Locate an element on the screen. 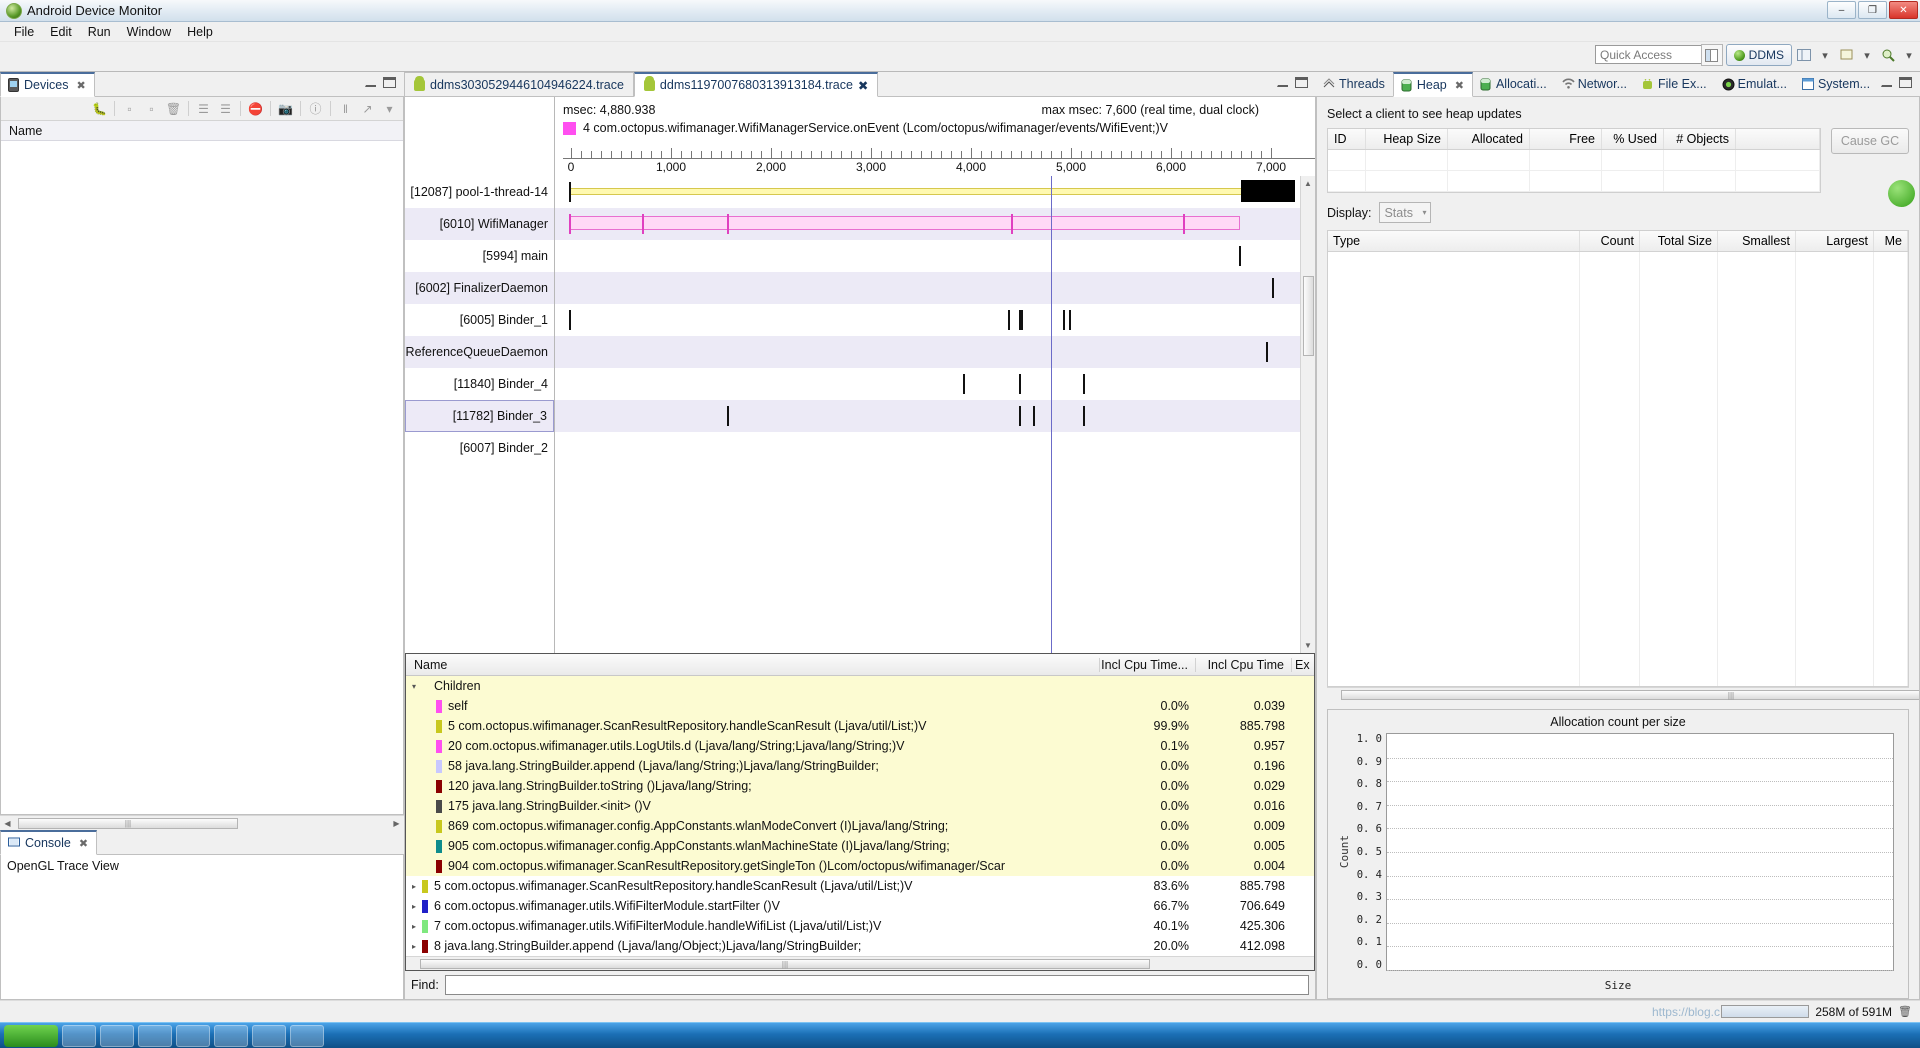  devices-hscrollbar: ◀ ||| ▶ is located at coordinates (202, 822).